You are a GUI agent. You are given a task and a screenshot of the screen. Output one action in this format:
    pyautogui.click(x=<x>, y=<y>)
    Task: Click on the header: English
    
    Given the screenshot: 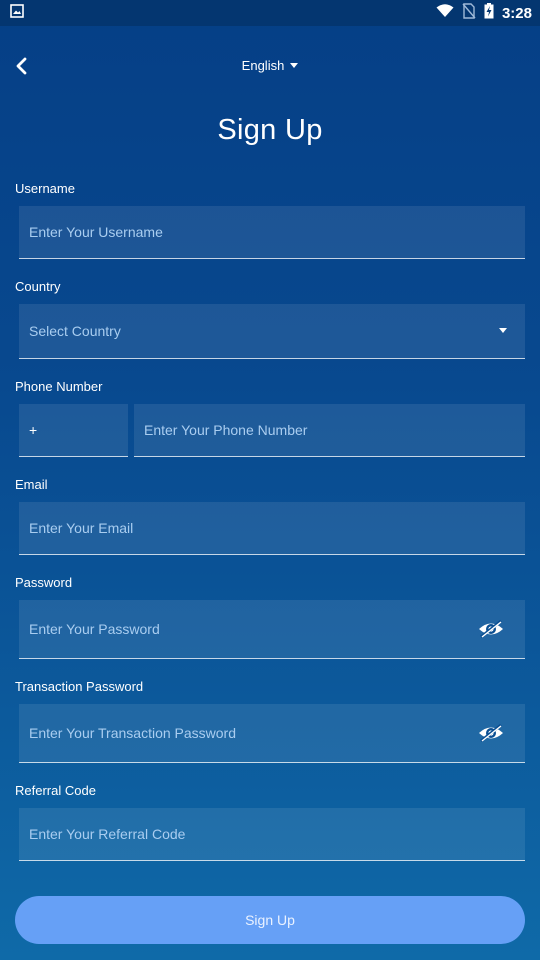 What is the action you would take?
    pyautogui.click(x=270, y=68)
    